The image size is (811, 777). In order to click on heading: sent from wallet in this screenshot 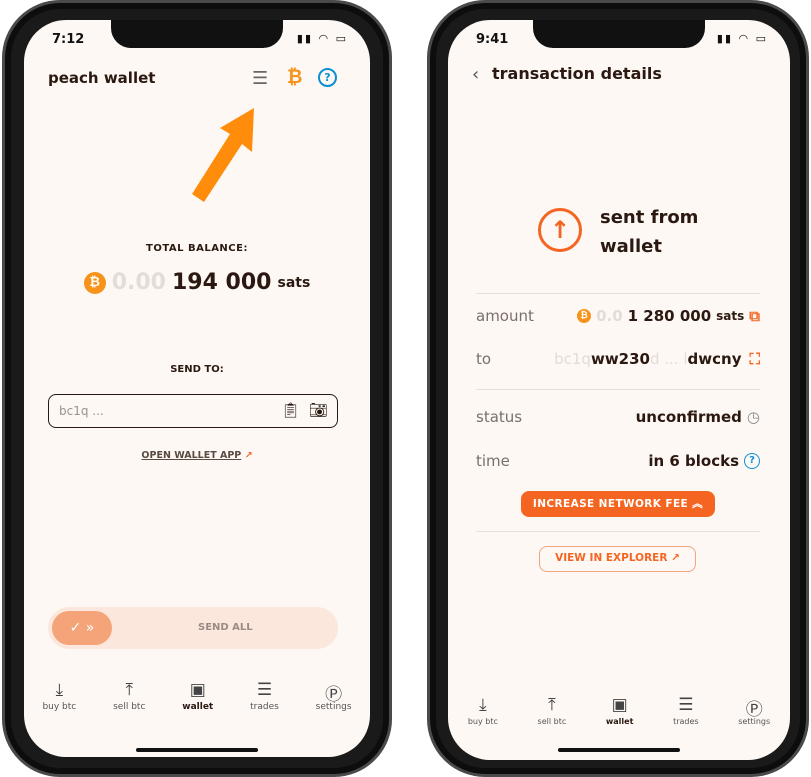, I will do `click(649, 232)`.